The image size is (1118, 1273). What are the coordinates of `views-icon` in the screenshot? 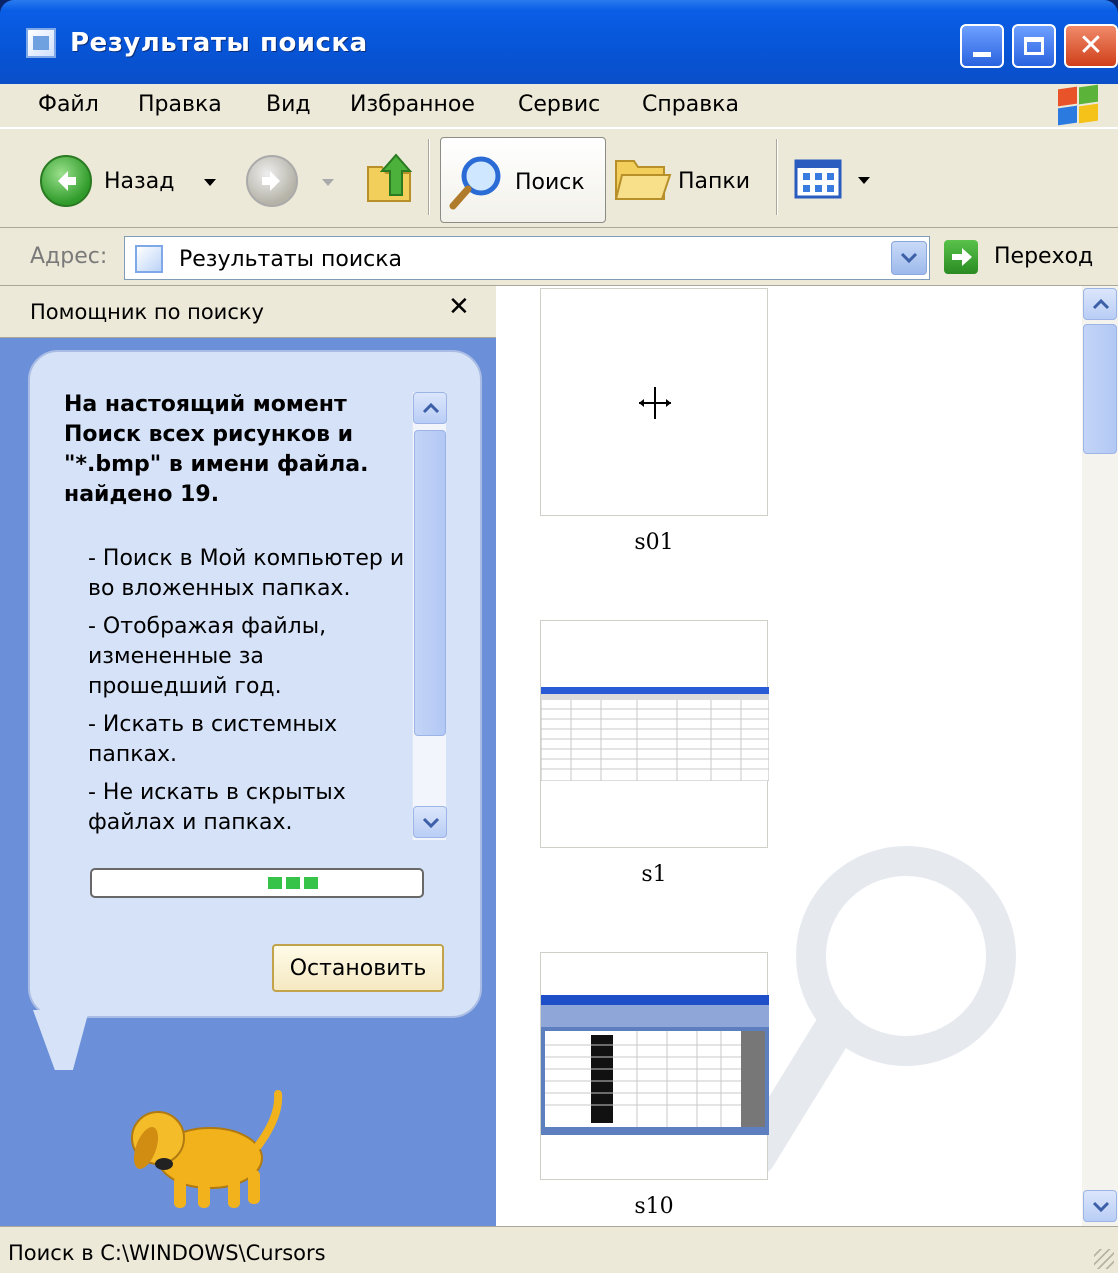 It's located at (818, 179).